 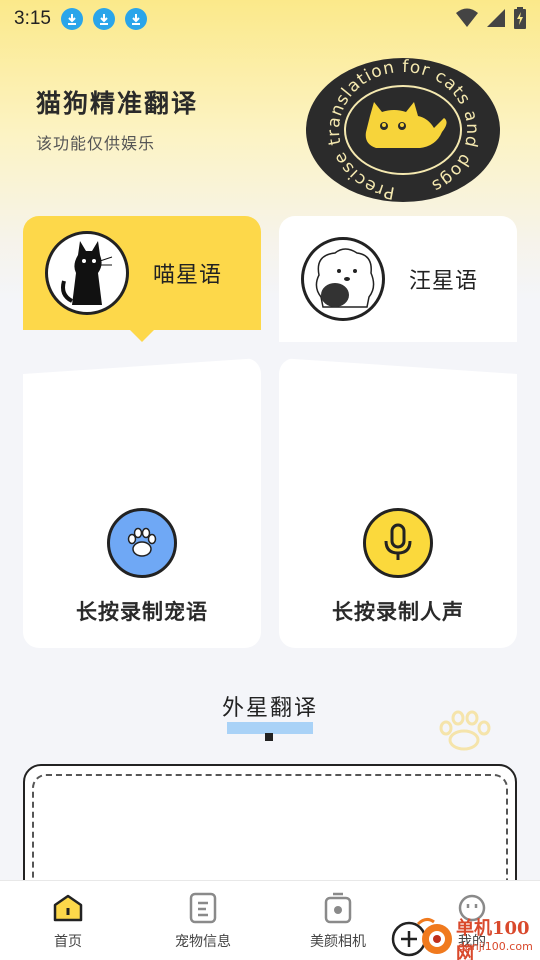 What do you see at coordinates (495, 946) in the screenshot?
I see `watermark-url: danji100.com` at bounding box center [495, 946].